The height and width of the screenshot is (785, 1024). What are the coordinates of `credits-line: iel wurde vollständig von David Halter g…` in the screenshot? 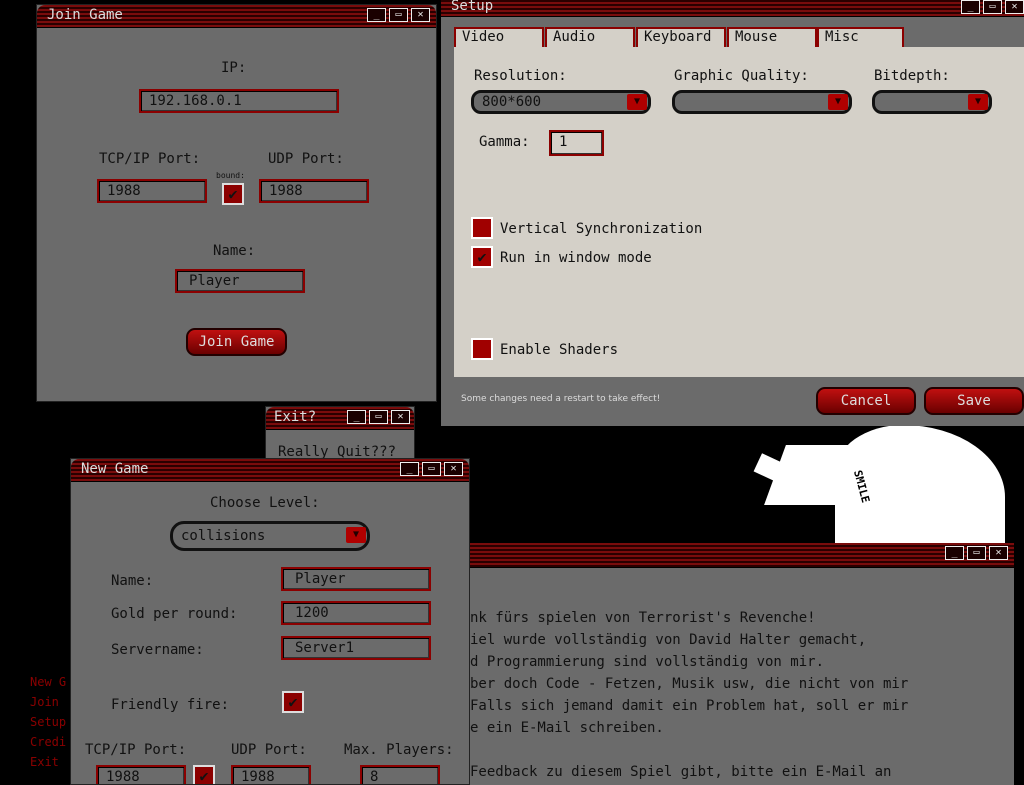 It's located at (668, 640).